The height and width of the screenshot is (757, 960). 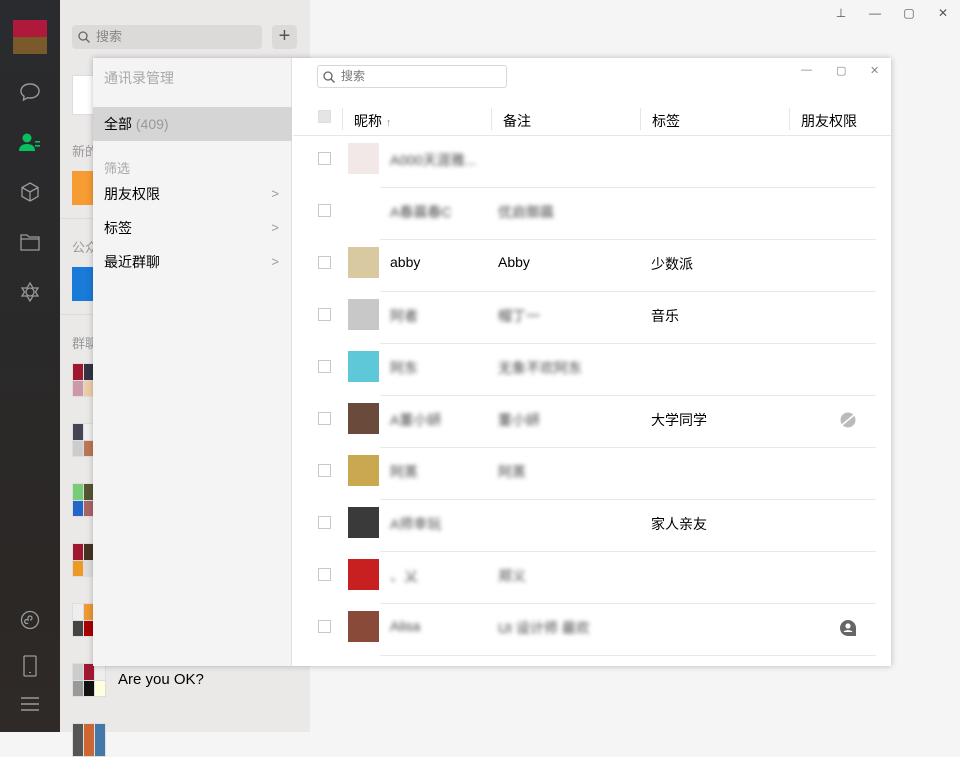 What do you see at coordinates (132, 194) in the screenshot?
I see `filter-label: 朋友权限` at bounding box center [132, 194].